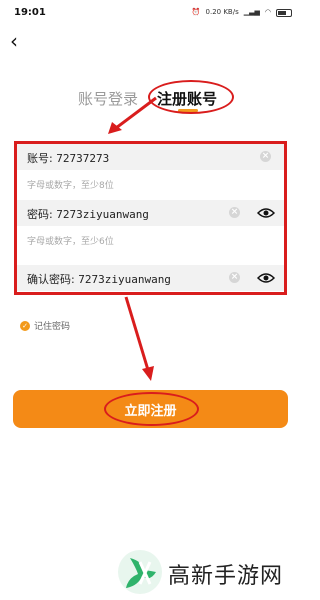 The width and height of the screenshot is (320, 600). What do you see at coordinates (30, 12) in the screenshot?
I see `status-time: 19:01` at bounding box center [30, 12].